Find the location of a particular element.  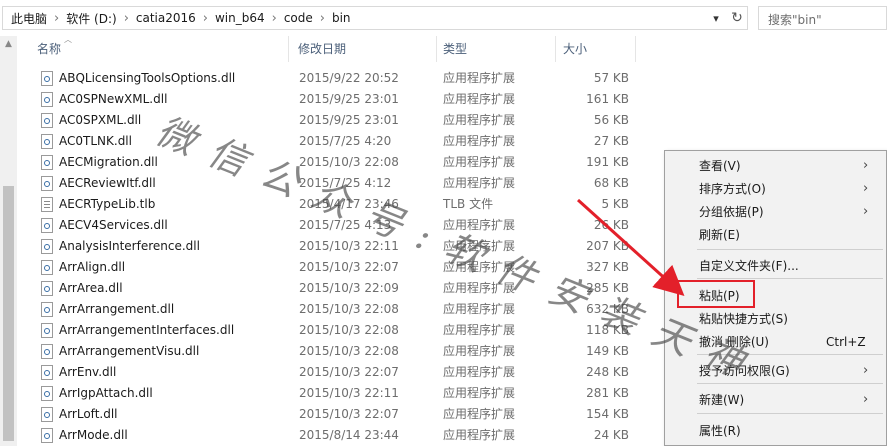

breadcrumb-bin: bin is located at coordinates (341, 18).